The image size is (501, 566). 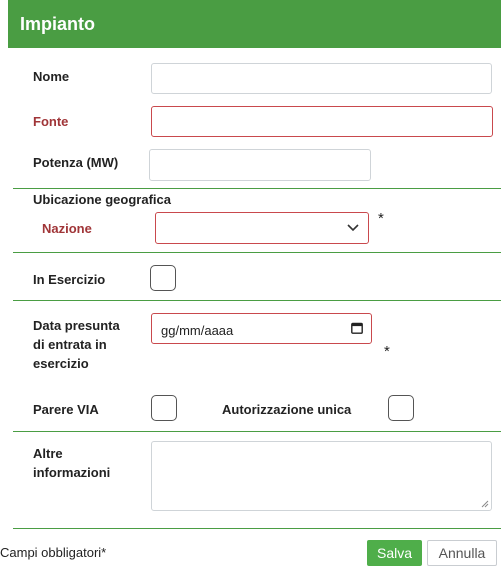 What do you see at coordinates (387, 351) in the screenshot?
I see `data-required-mark: *` at bounding box center [387, 351].